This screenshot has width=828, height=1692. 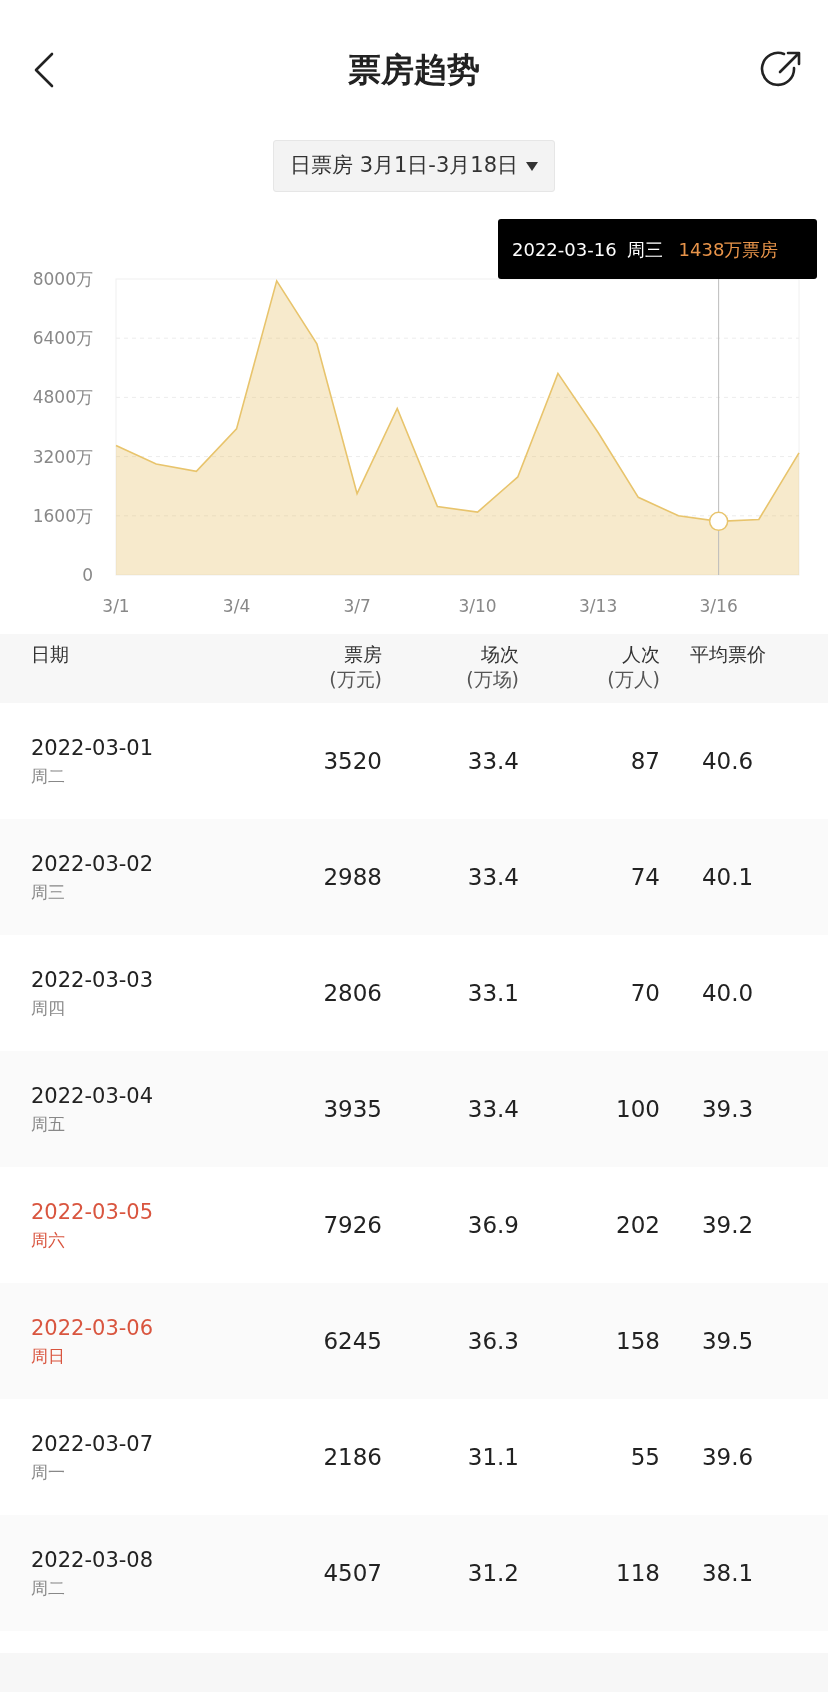 I want to click on table-cell-text: 36.9, so click(x=492, y=1225).